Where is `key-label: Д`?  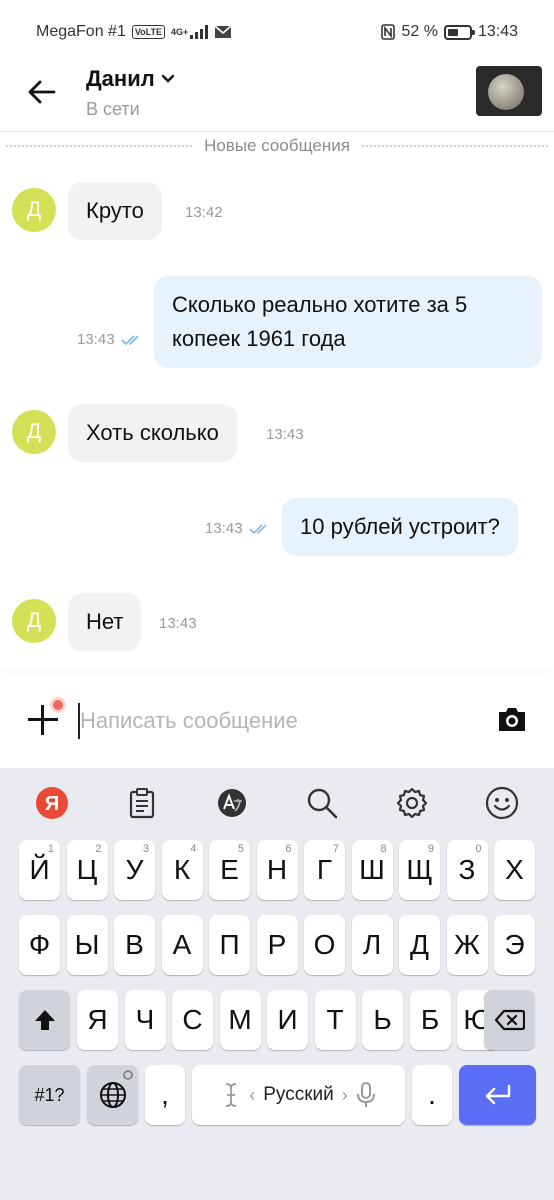 key-label: Д is located at coordinates (419, 944).